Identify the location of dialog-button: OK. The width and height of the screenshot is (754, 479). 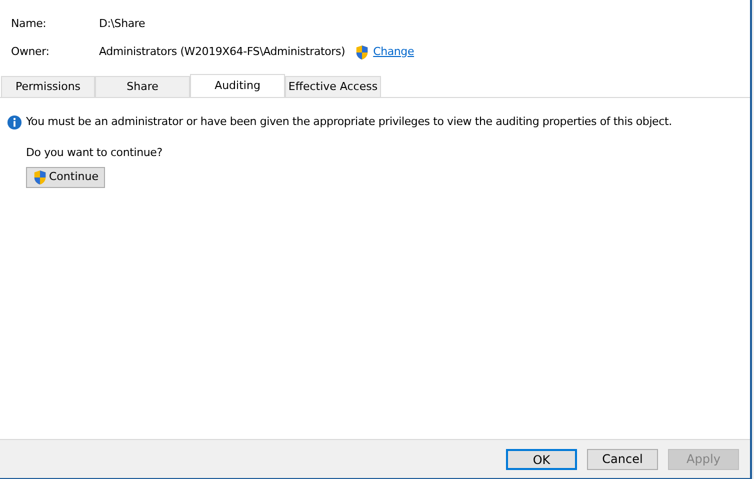
(541, 459).